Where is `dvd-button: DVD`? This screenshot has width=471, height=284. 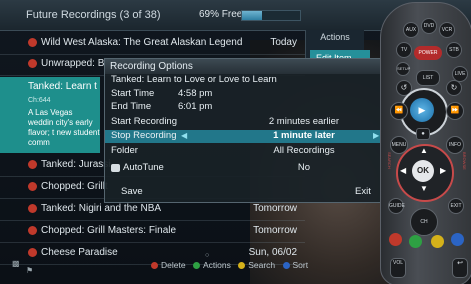
dvd-button: DVD is located at coordinates (429, 26).